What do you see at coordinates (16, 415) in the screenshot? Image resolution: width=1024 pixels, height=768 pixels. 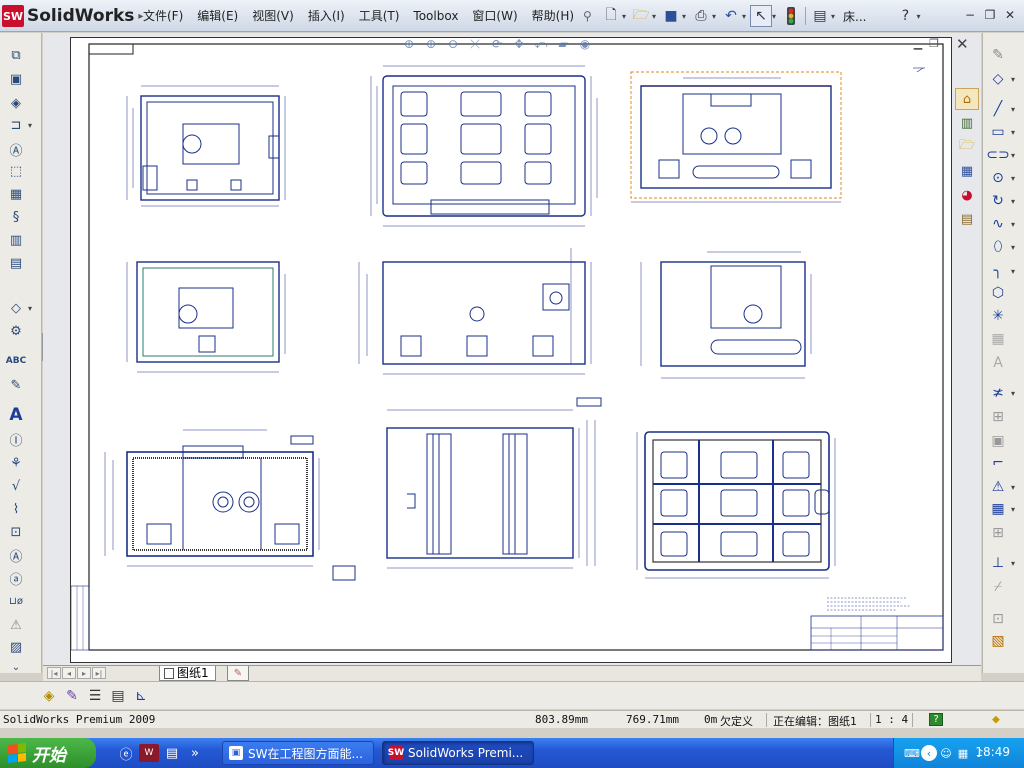 I see `note-icon: A` at bounding box center [16, 415].